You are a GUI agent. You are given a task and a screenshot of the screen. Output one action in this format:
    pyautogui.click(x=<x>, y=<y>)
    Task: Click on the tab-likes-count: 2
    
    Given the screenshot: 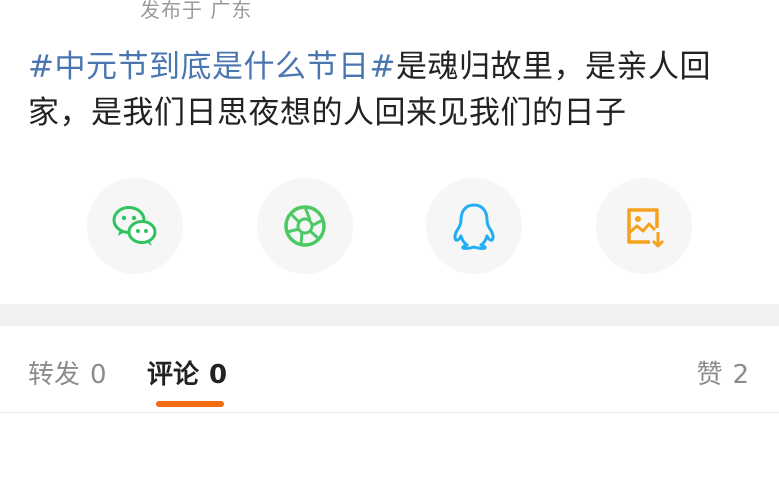 What is the action you would take?
    pyautogui.click(x=740, y=375)
    